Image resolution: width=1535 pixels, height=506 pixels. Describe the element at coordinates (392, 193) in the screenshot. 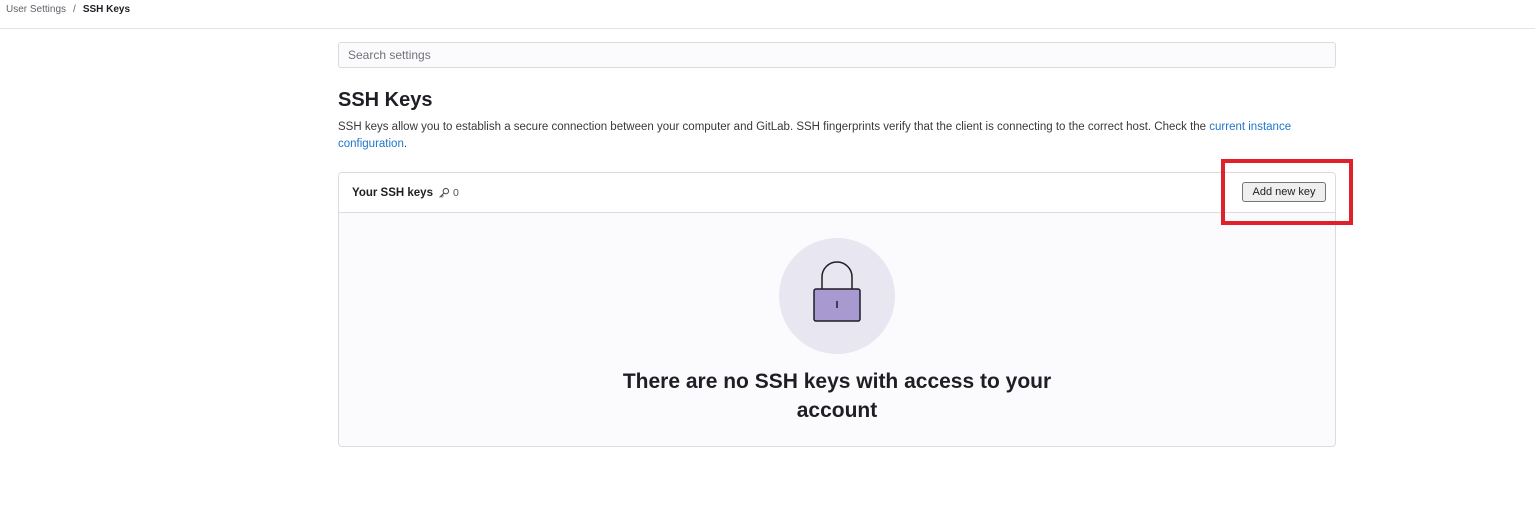

I see `ssh-keys-card-title: Your SSH keys` at that location.